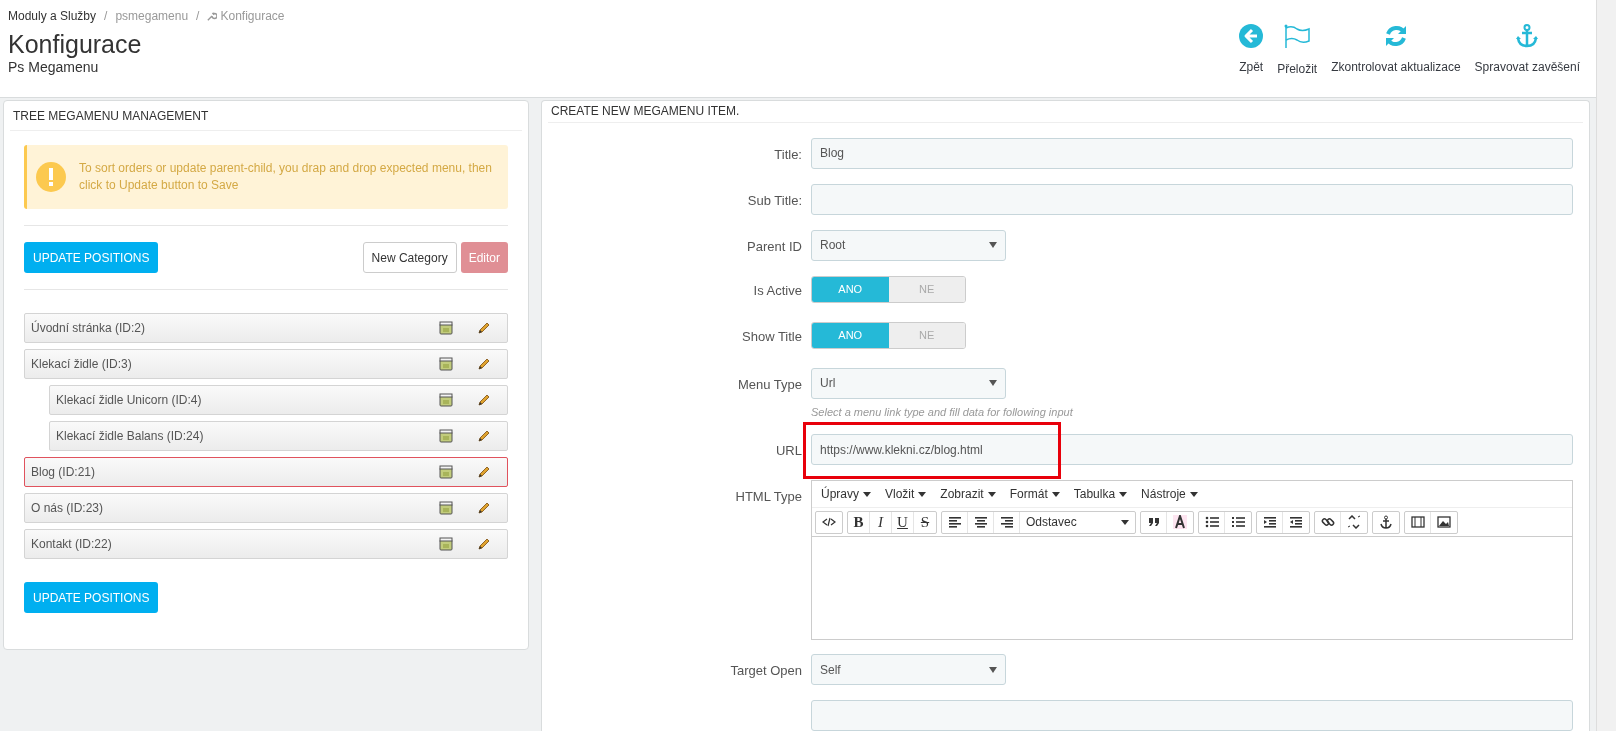  Describe the element at coordinates (908, 383) in the screenshot. I see `select-field: Url` at that location.